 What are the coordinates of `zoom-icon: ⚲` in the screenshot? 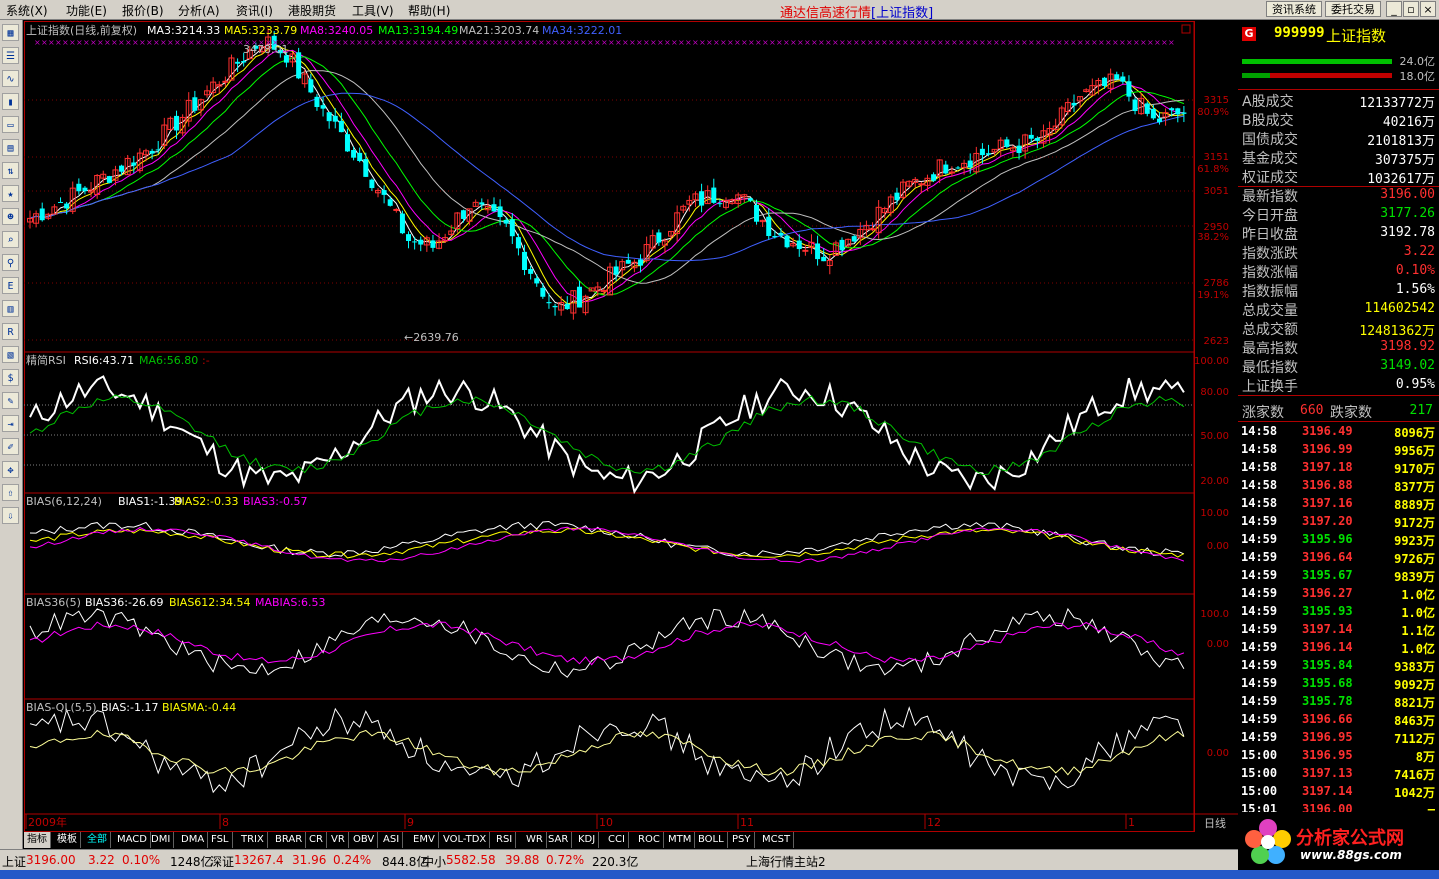 It's located at (10, 262).